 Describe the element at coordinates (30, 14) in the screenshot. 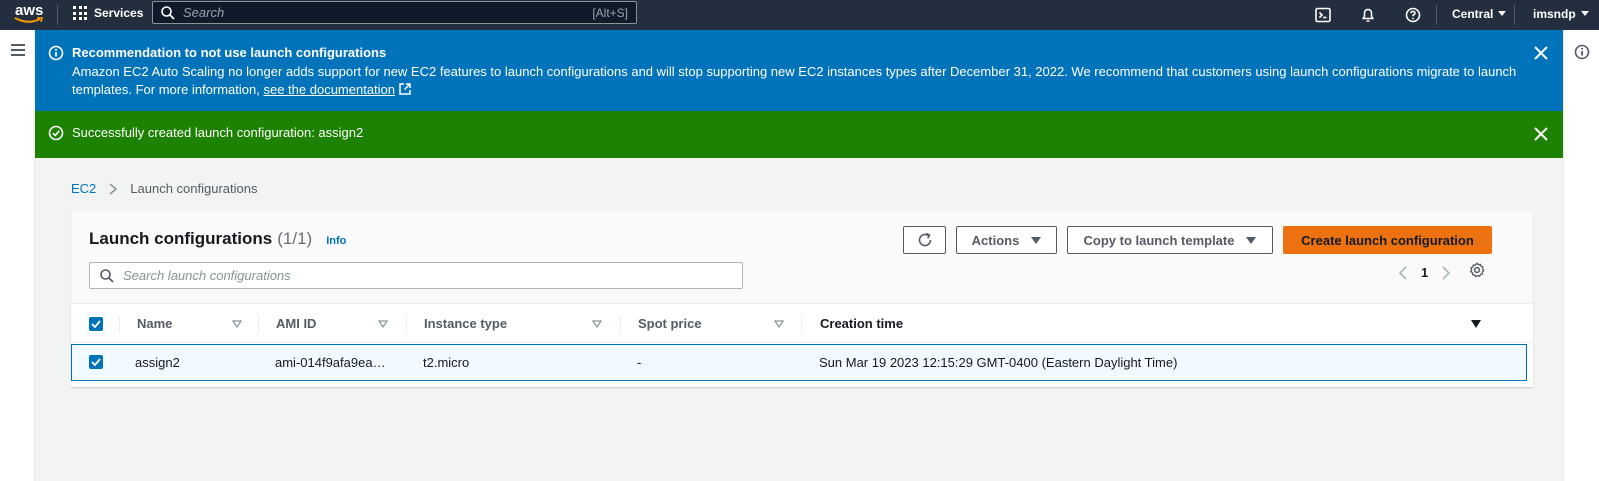

I see `aws-logo: aws` at that location.